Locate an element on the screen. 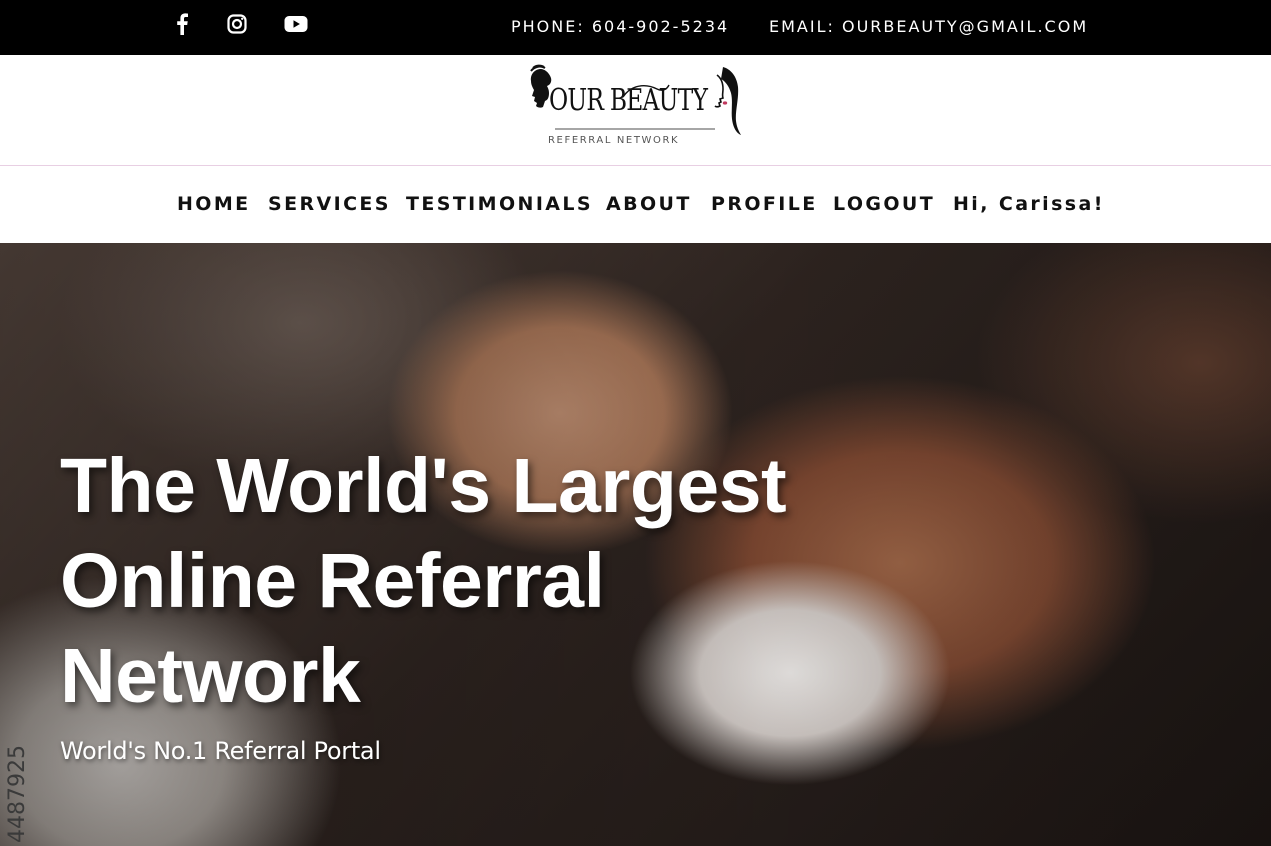  nav-profile: PROFILE is located at coordinates (764, 204).